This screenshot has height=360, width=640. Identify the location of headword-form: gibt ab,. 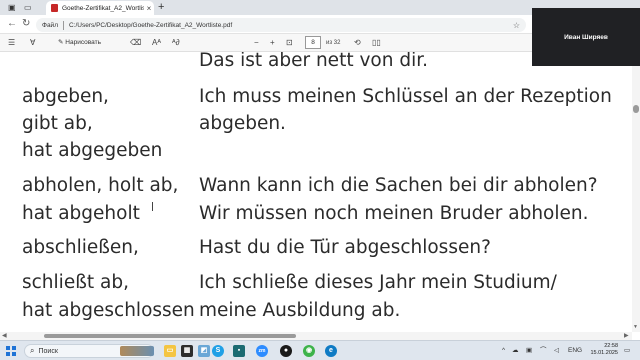
(57, 123).